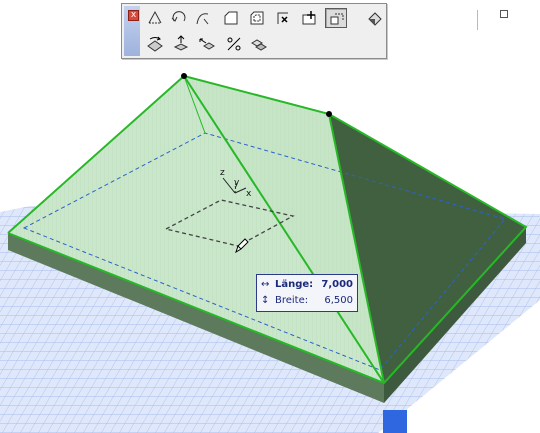 The height and width of the screenshot is (433, 540). Describe the element at coordinates (207, 44) in the screenshot. I see `move-icon` at that location.